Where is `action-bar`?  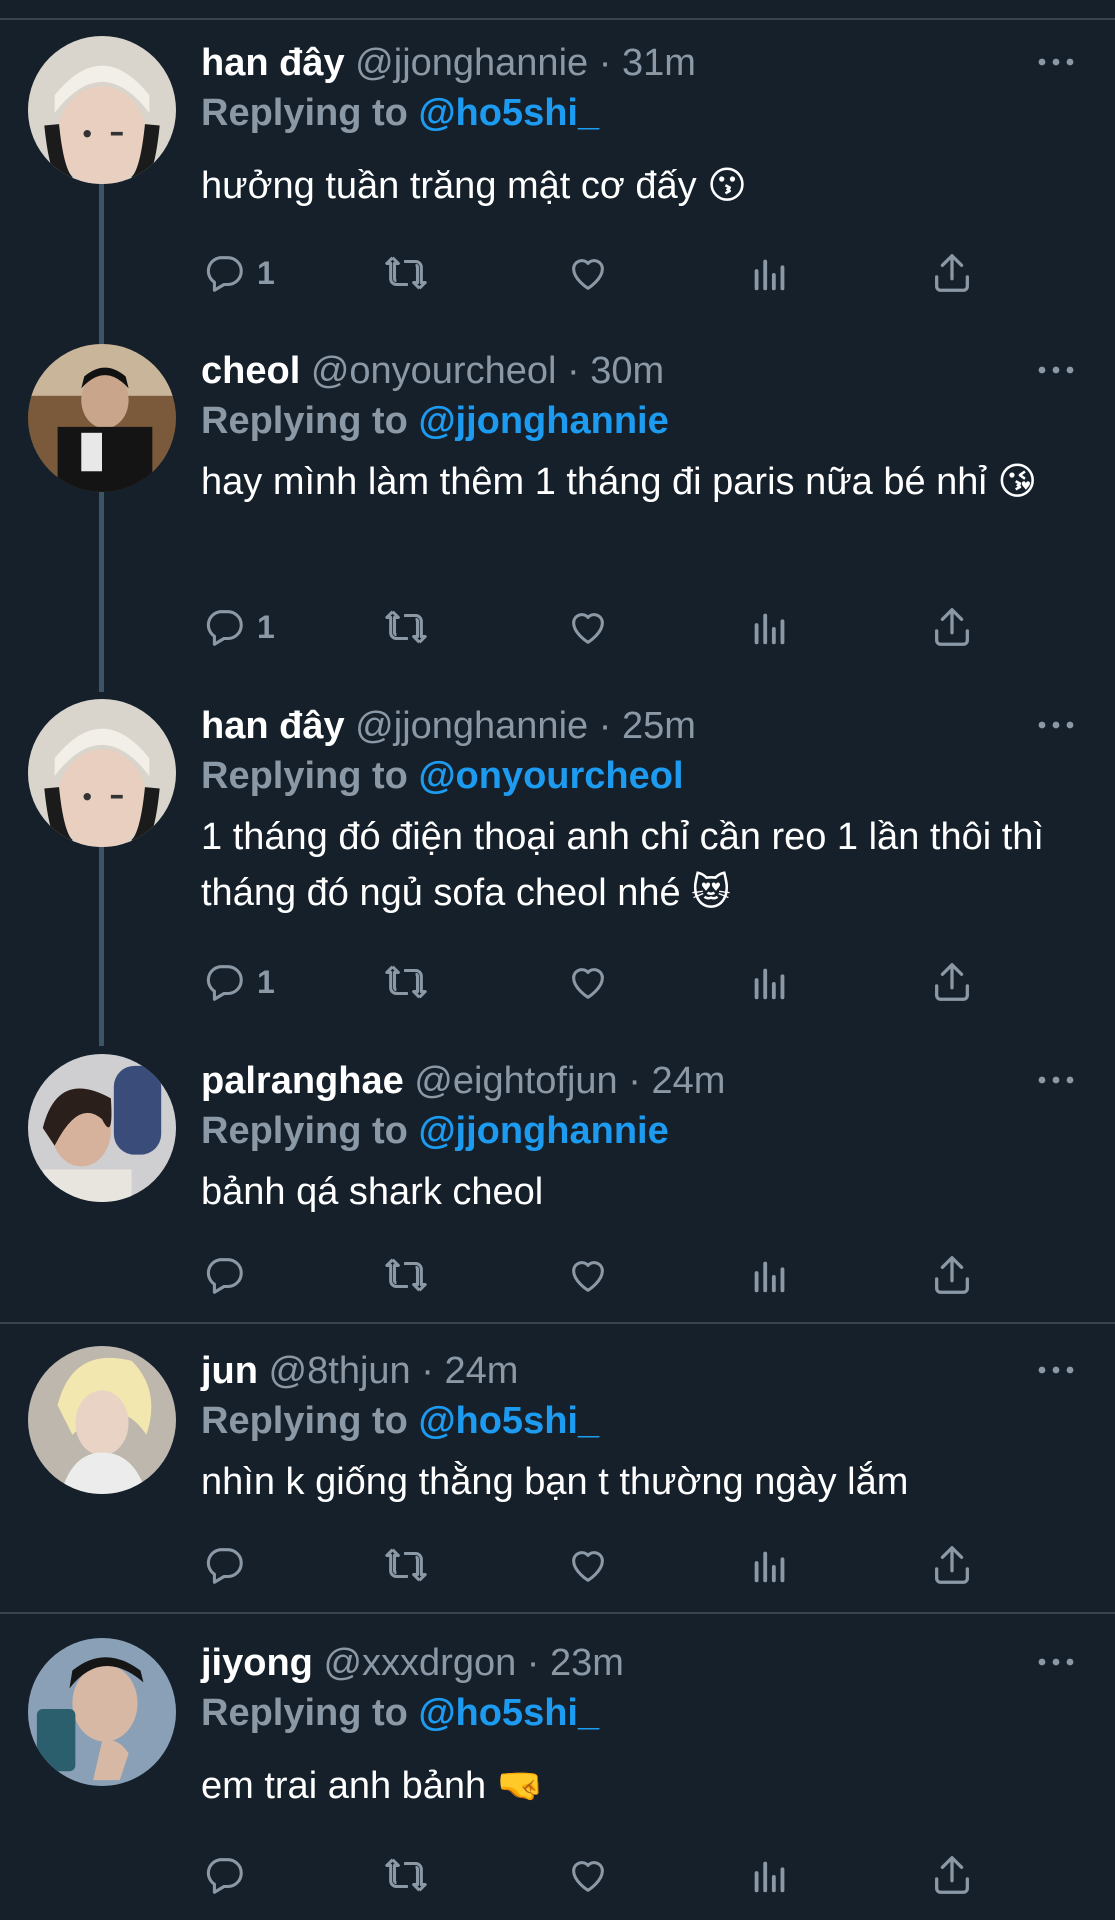 action-bar is located at coordinates (601, 1565).